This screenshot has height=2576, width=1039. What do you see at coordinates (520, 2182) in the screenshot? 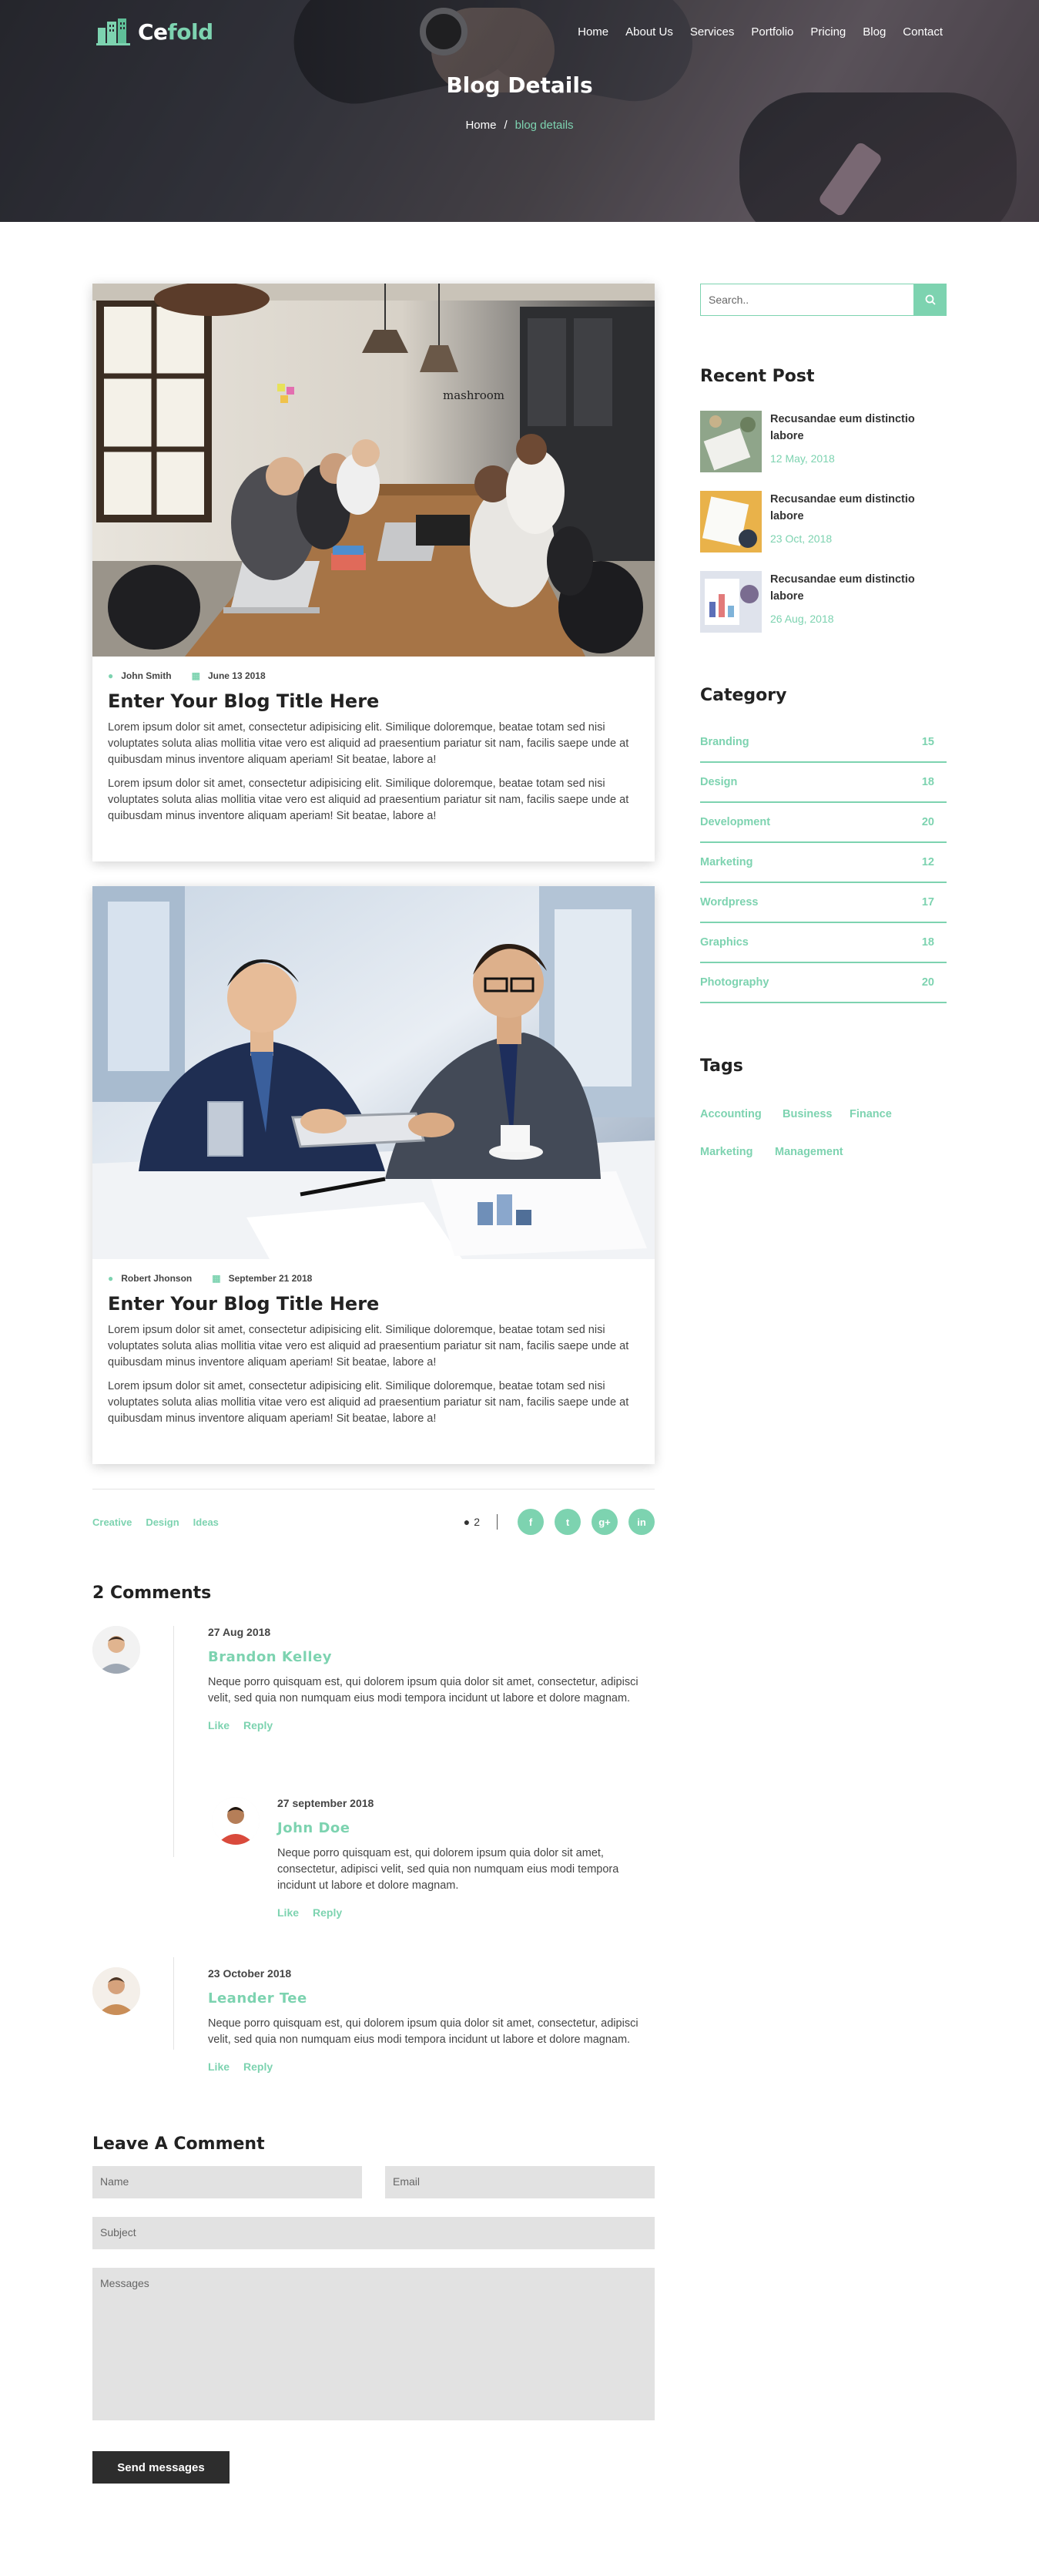
I see `email-field: Email` at bounding box center [520, 2182].